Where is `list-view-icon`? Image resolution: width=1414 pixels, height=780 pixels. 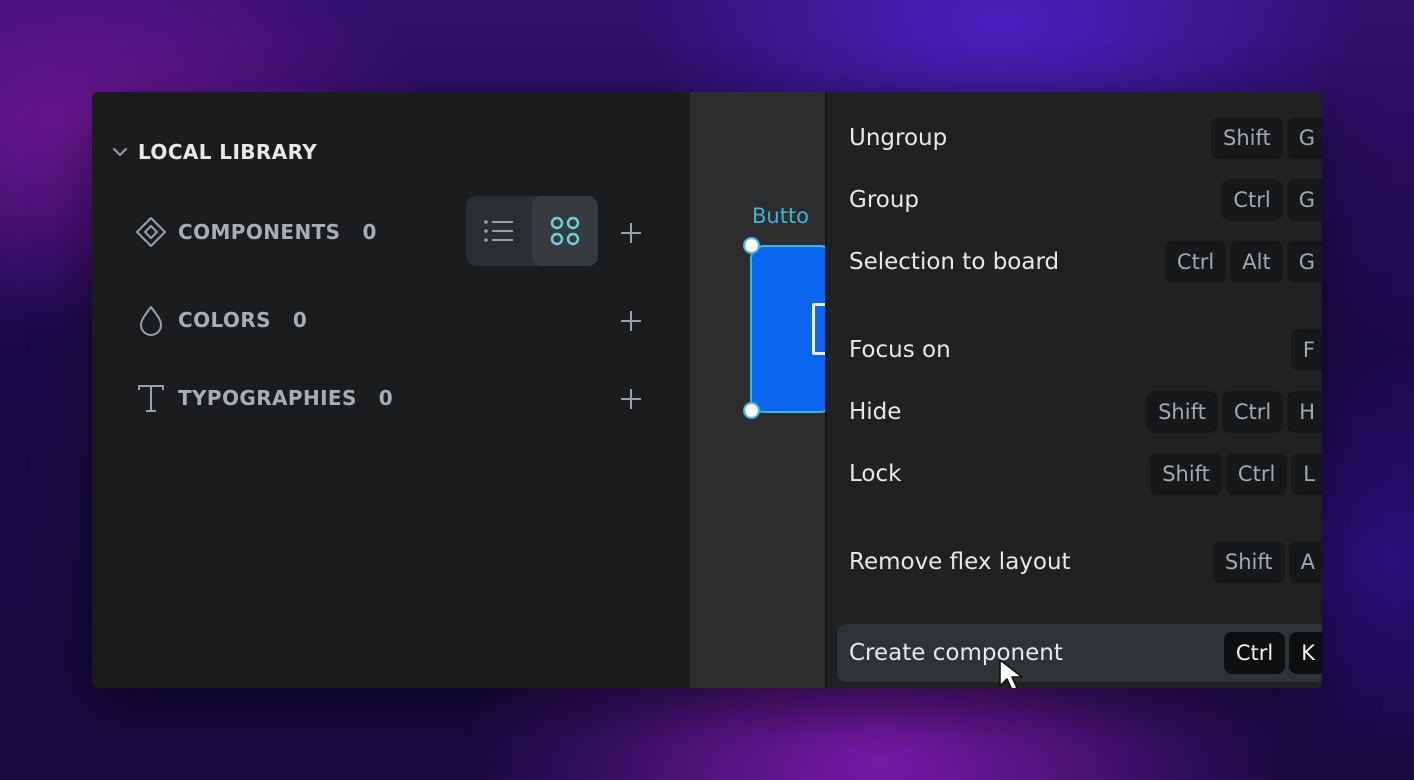
list-view-icon is located at coordinates (498, 231).